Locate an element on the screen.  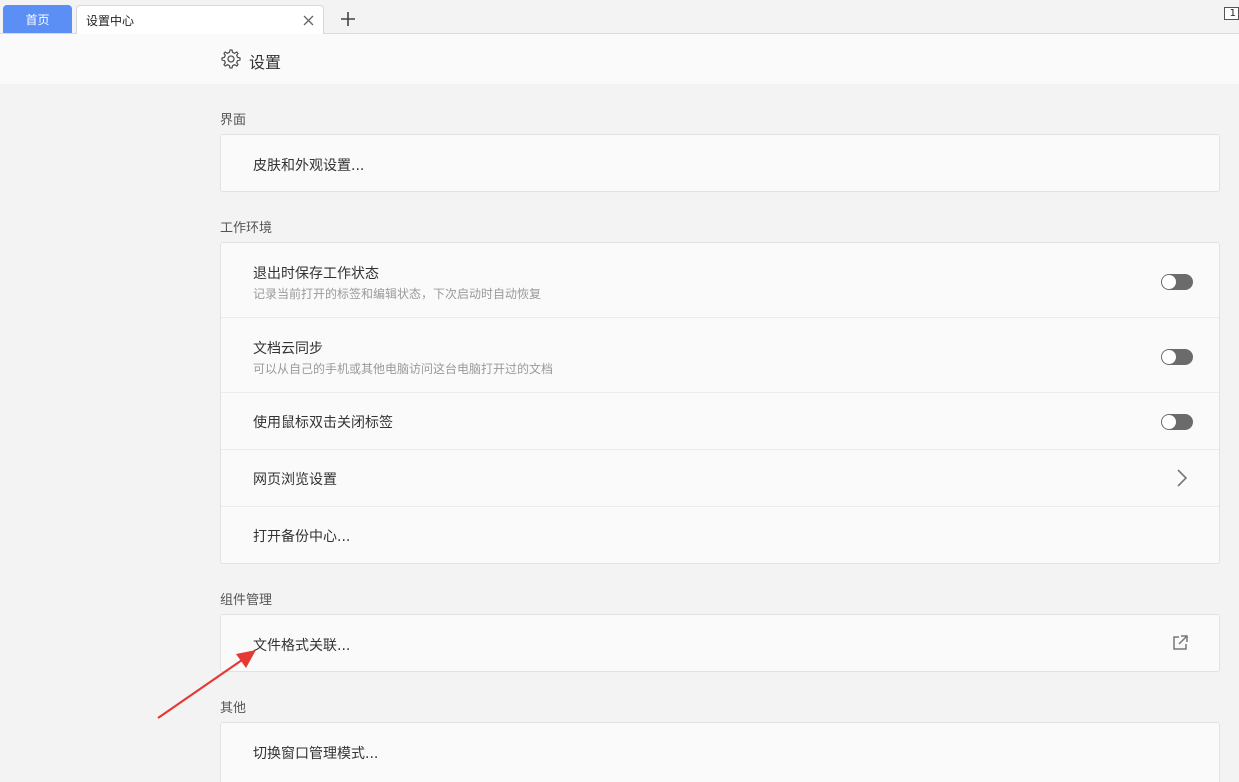
page-title: 设置 is located at coordinates (265, 62).